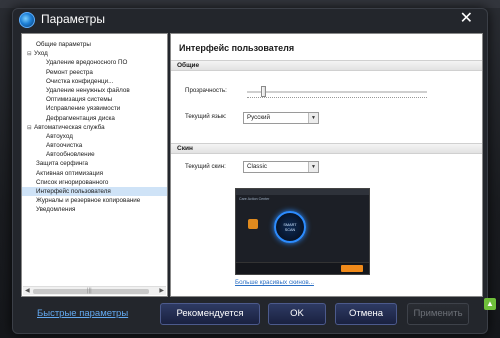 This screenshot has width=500, height=338. I want to click on preview-smart-scan-ring: SMART SCAN, so click(290, 227).